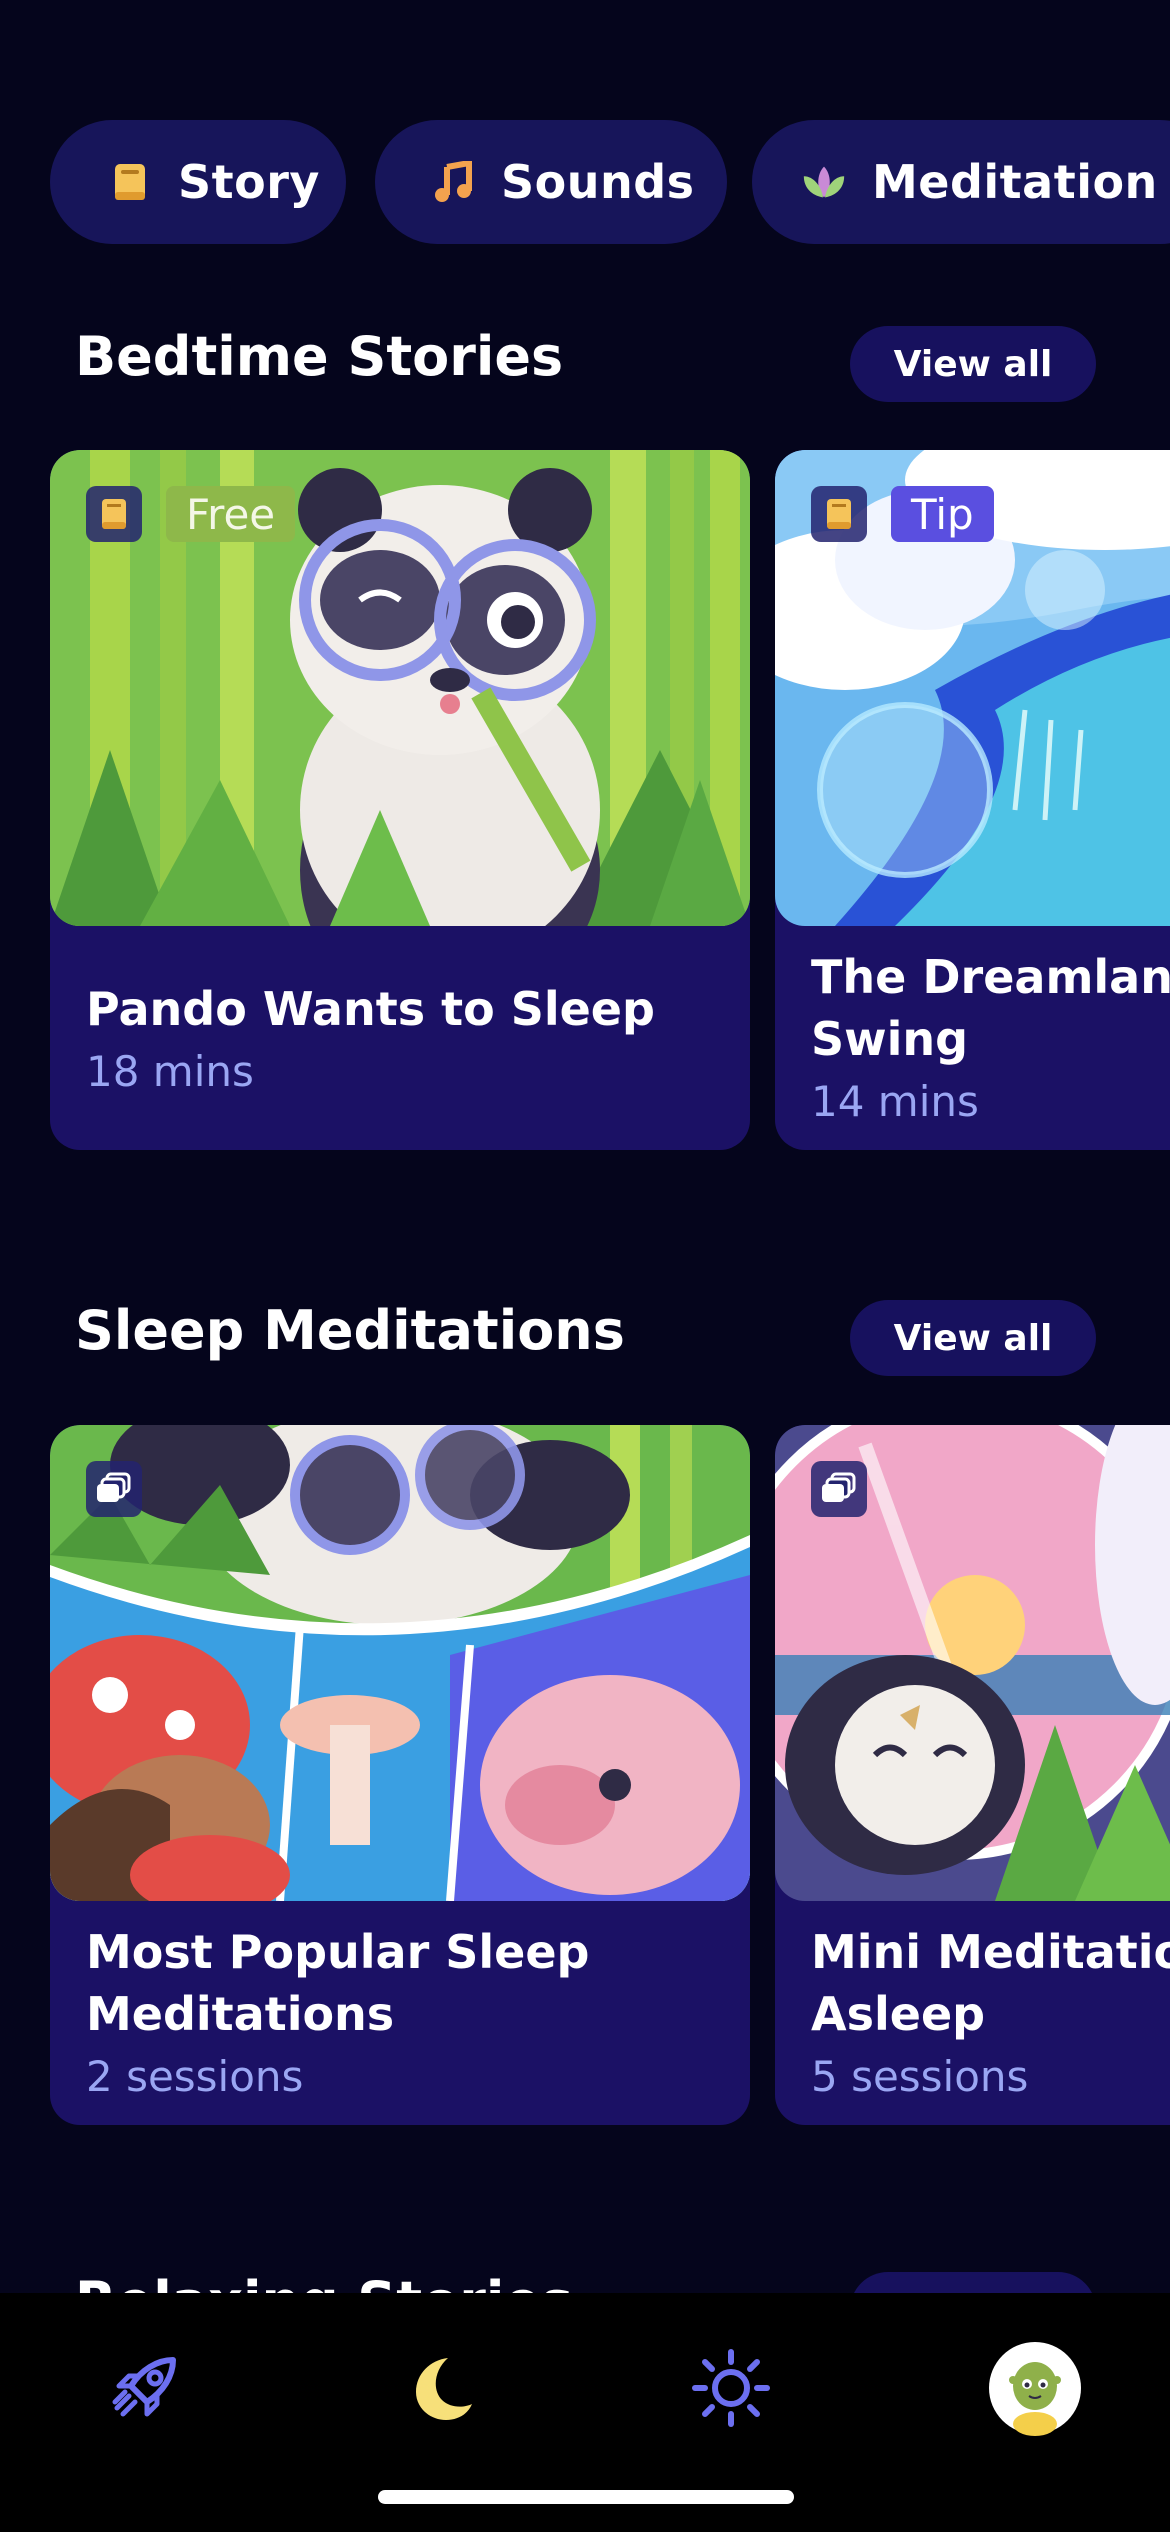 This screenshot has width=1170, height=2532. What do you see at coordinates (338, 1952) in the screenshot?
I see `card-title: Most Popular Sleep` at bounding box center [338, 1952].